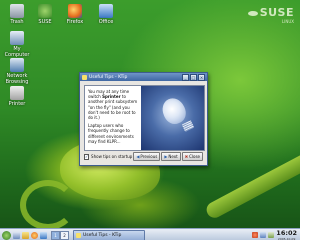 The height and width of the screenshot is (240, 320). I want to click on clock: 16:02 2005-10-09, so click(286, 234).